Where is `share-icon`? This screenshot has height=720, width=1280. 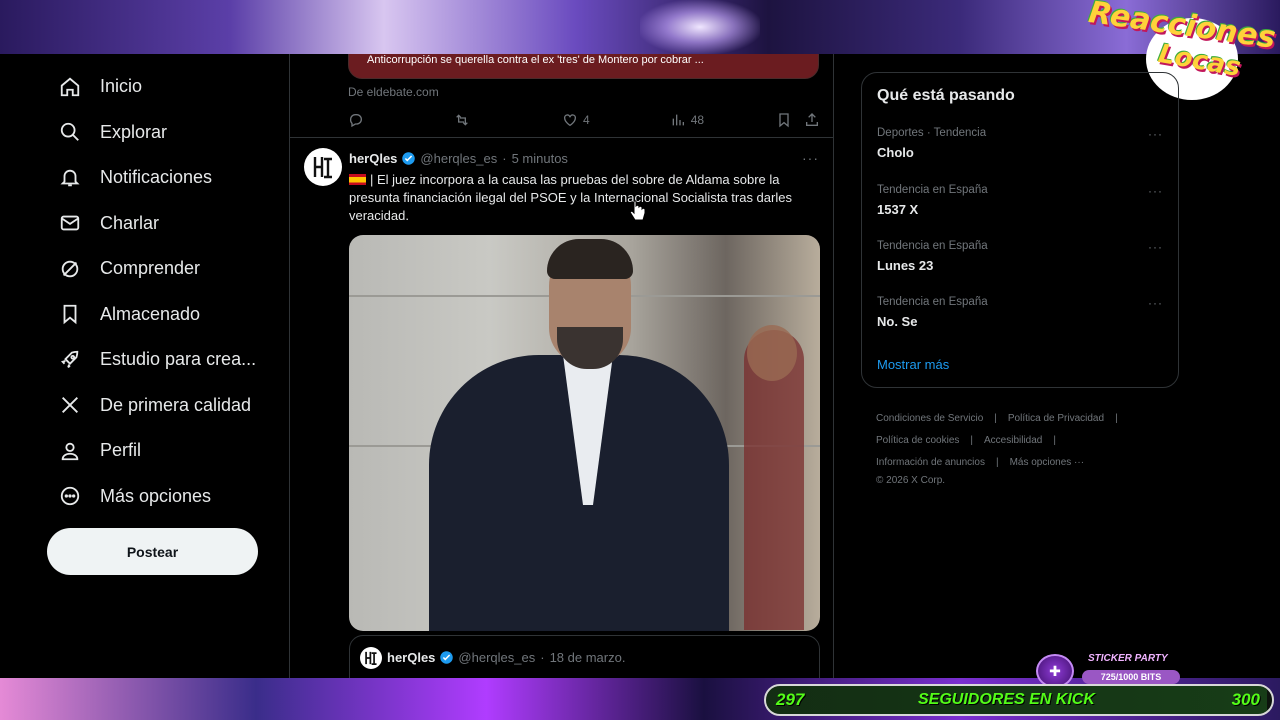 share-icon is located at coordinates (812, 119).